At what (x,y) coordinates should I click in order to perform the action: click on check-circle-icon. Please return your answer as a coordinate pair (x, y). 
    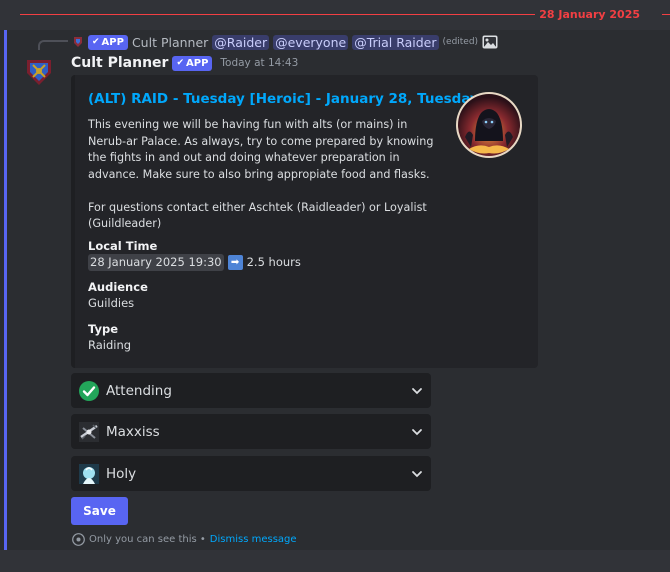
    Looking at the image, I should click on (89, 390).